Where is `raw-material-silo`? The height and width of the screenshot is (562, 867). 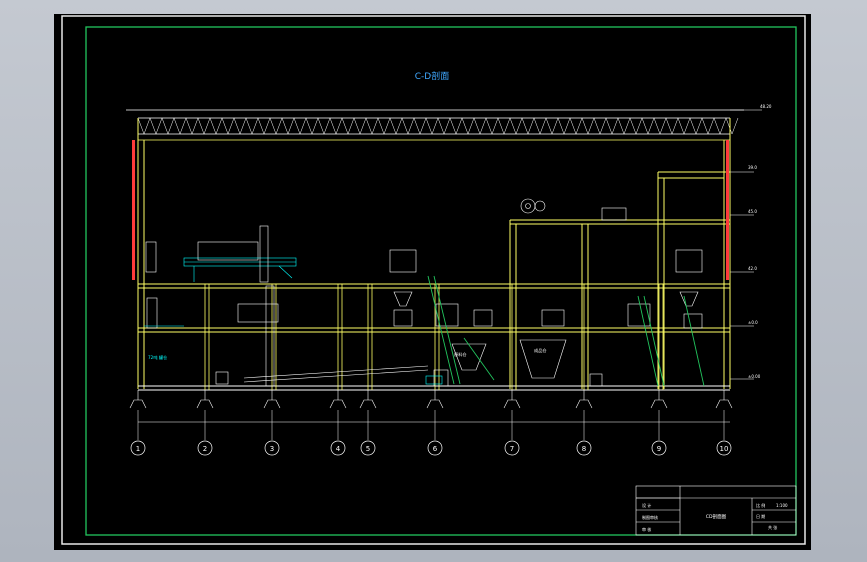
raw-material-silo is located at coordinates (469, 357).